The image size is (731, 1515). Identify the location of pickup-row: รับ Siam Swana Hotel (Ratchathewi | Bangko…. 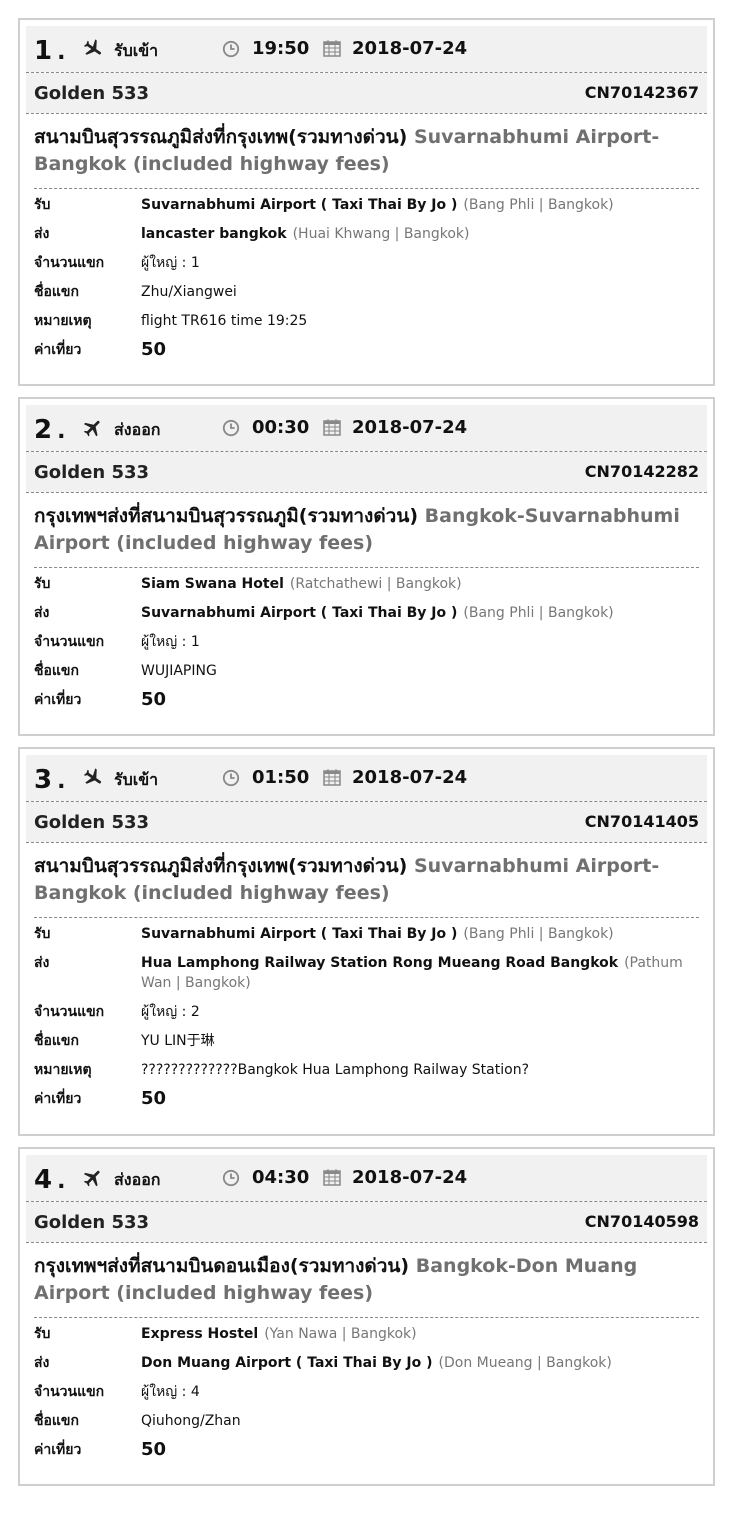
(248, 584).